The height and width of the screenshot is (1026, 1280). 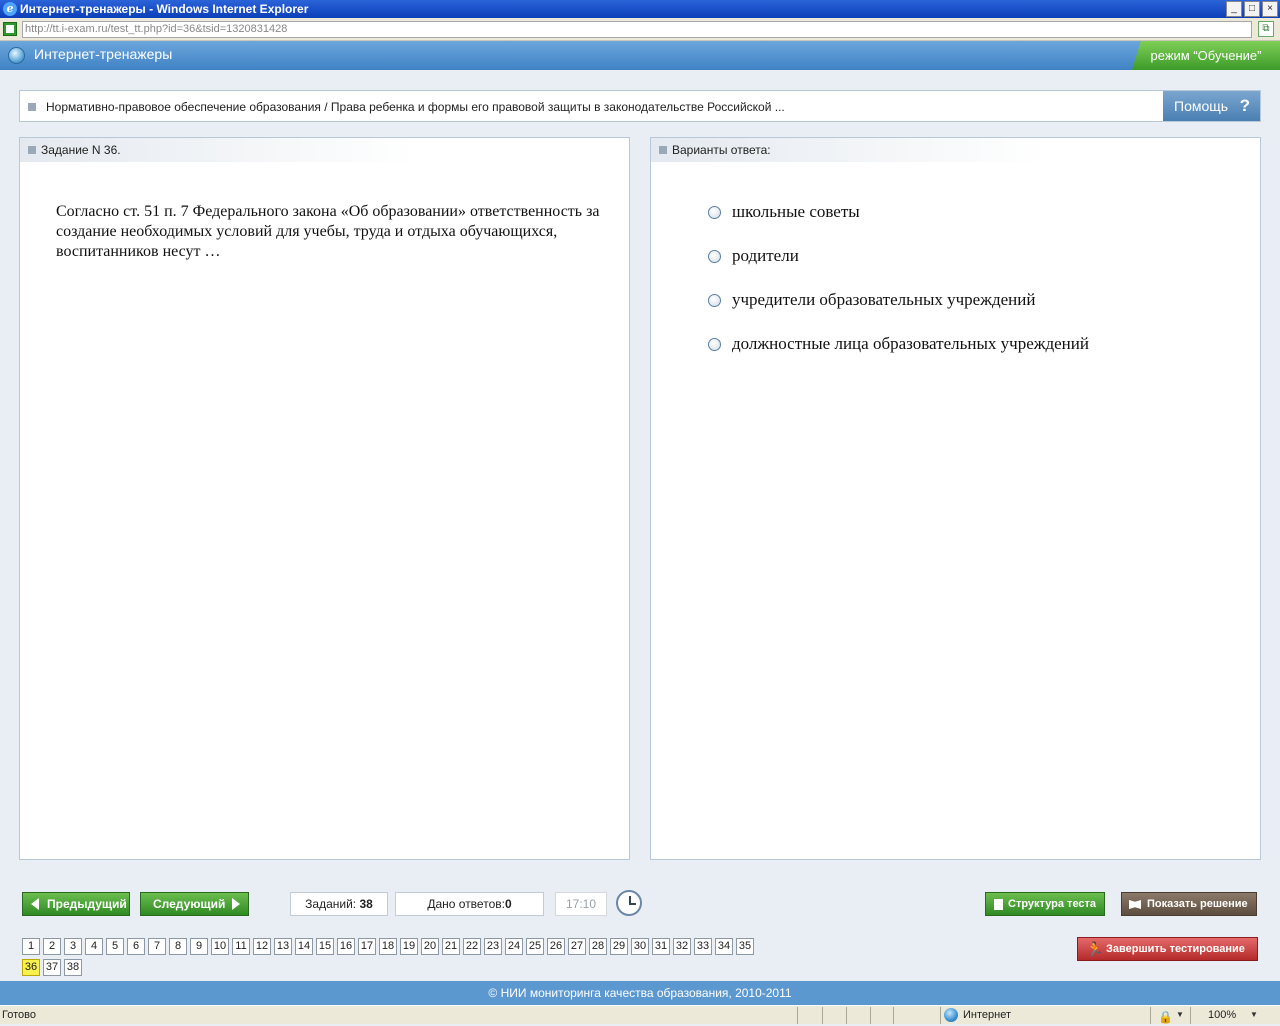 I want to click on clock-icon, so click(x=629, y=903).